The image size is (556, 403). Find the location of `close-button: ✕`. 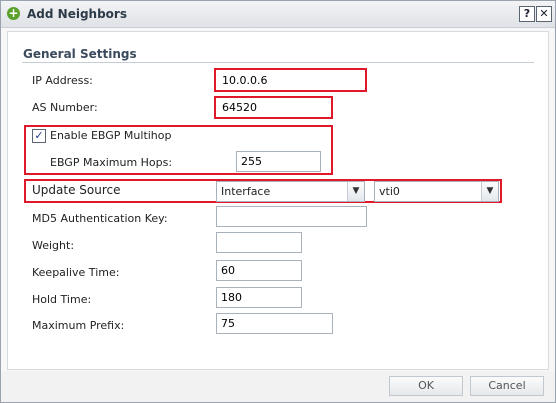

close-button: ✕ is located at coordinates (544, 14).